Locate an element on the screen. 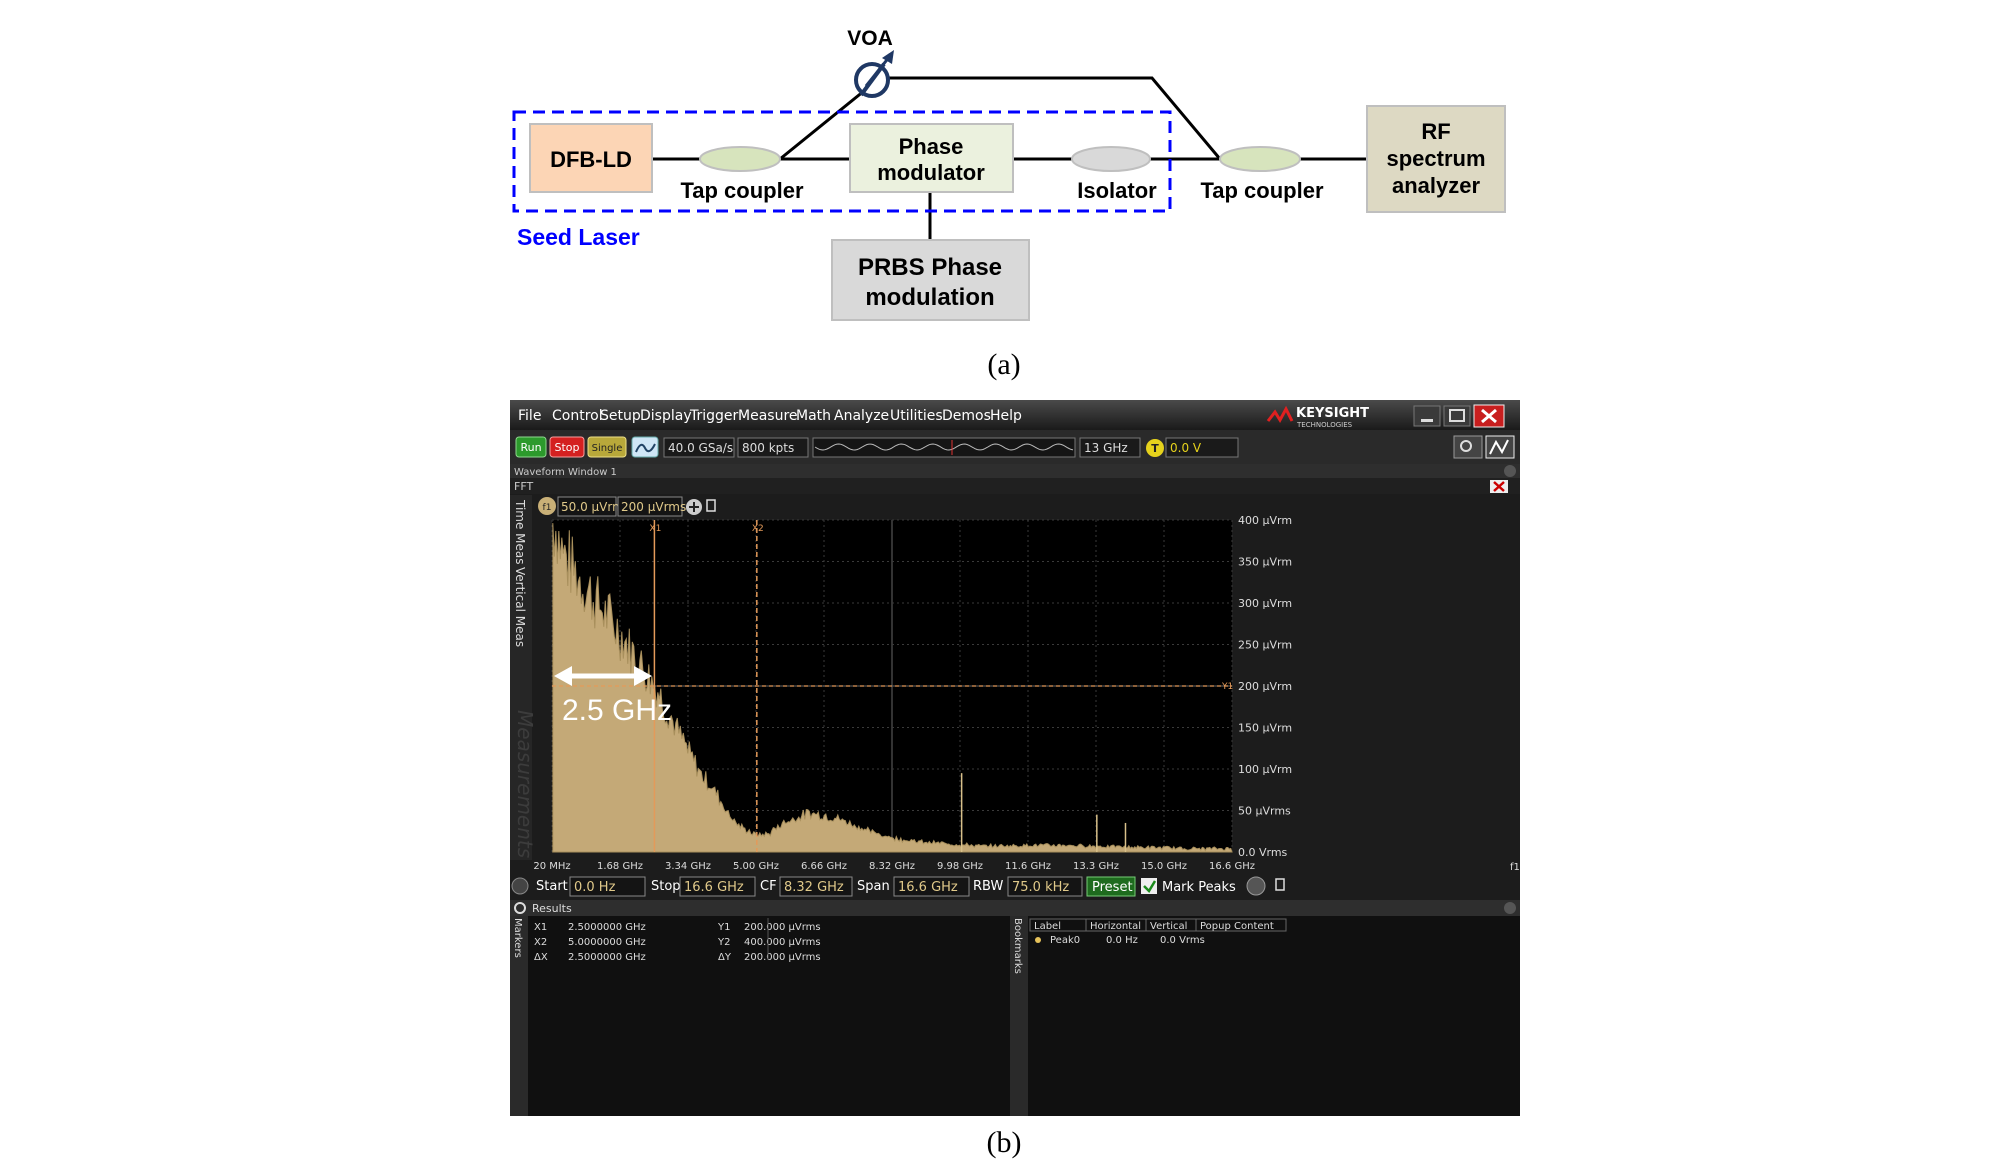 The image size is (2008, 1174). result-value-2: 200.000 μVrms is located at coordinates (782, 957).